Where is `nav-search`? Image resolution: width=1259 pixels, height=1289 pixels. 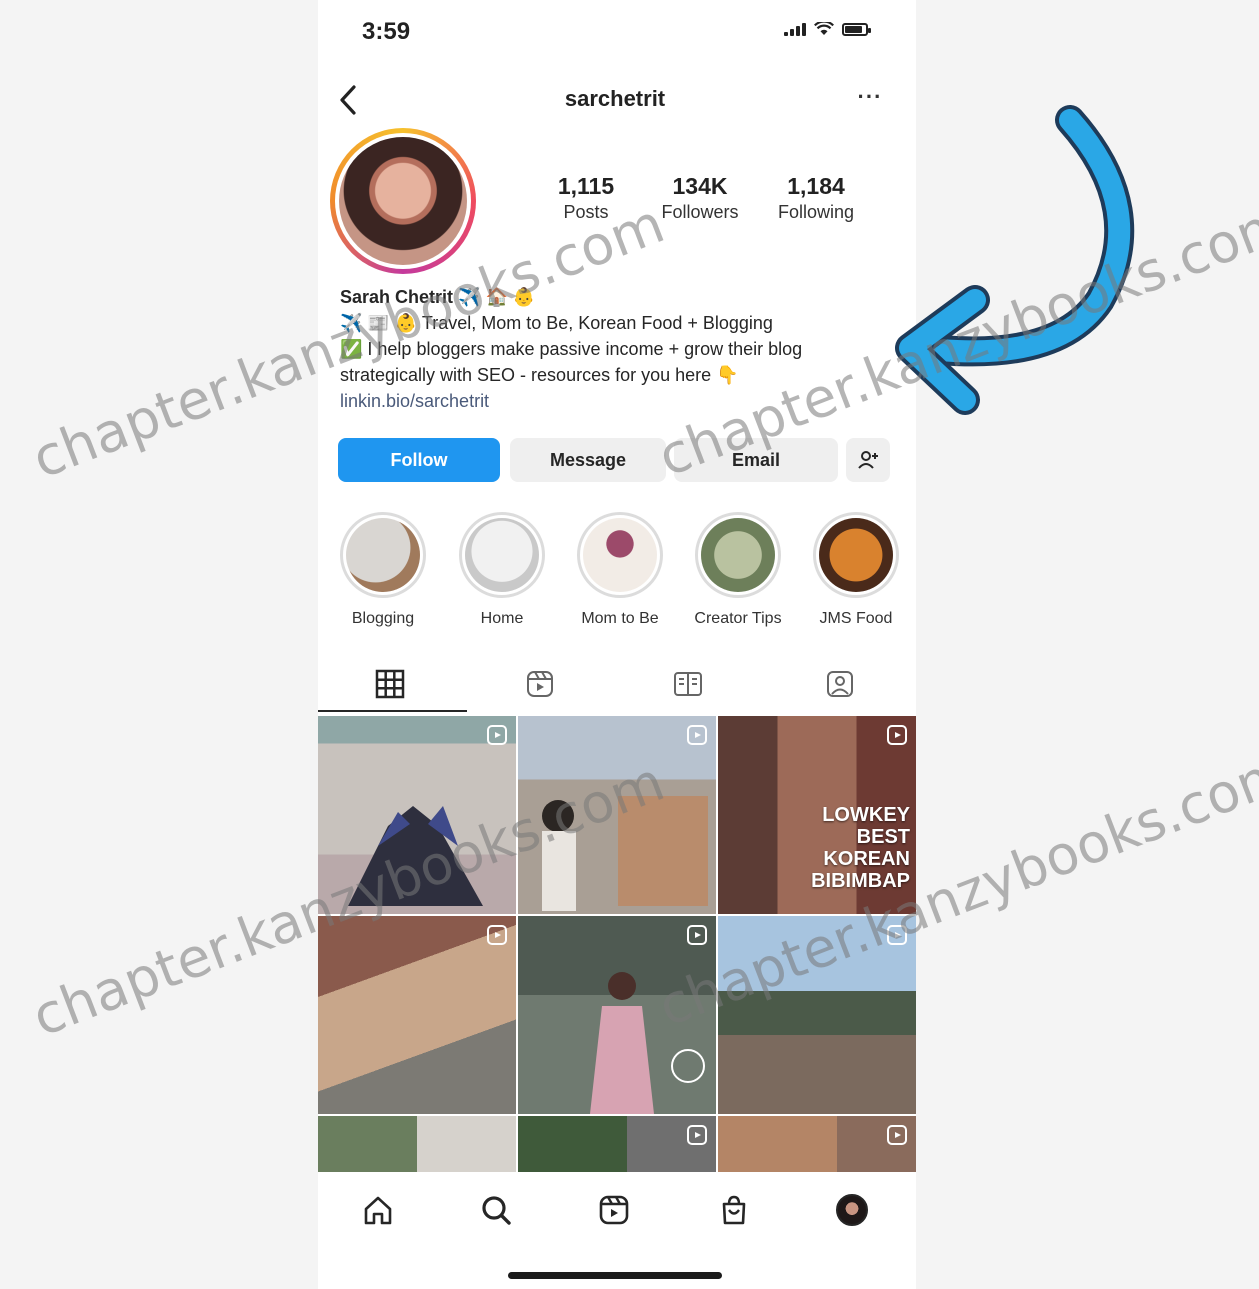
nav-search is located at coordinates (496, 1210).